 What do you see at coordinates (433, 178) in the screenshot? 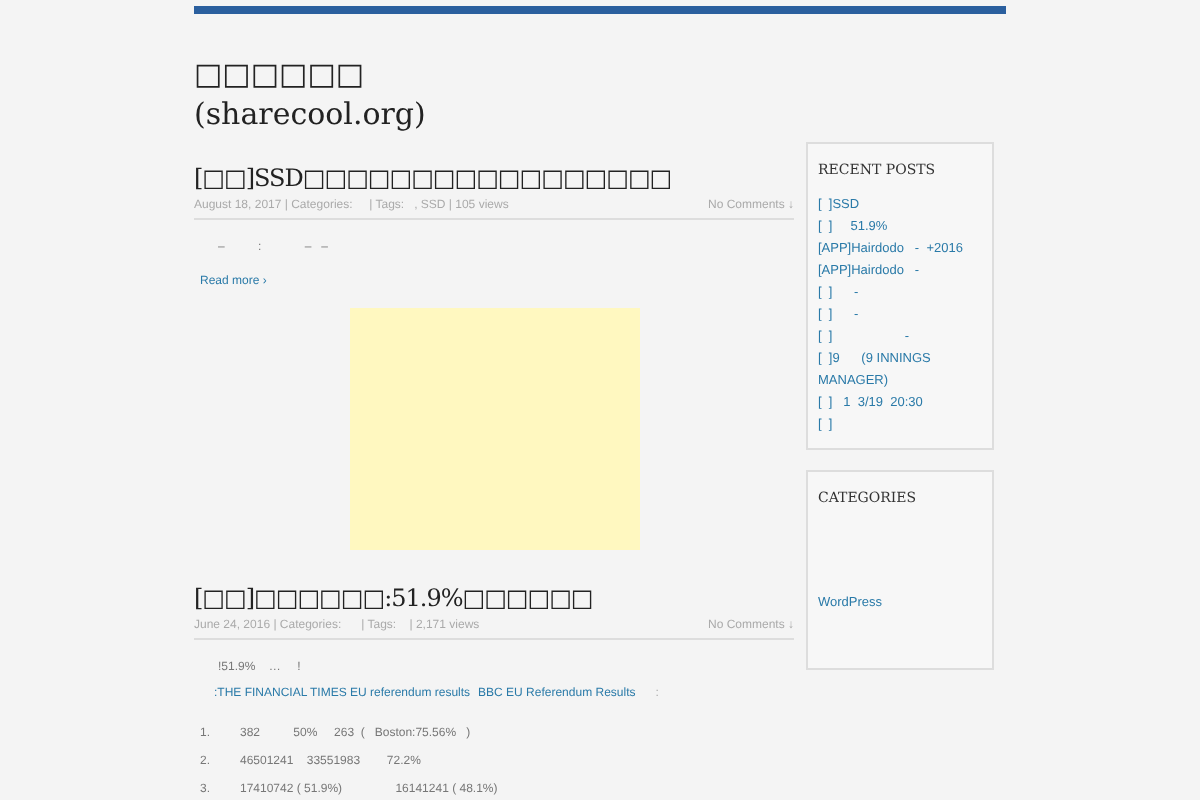
I see `post-title: [□□]SSD□□□□□□□□□□□□□□□□□` at bounding box center [433, 178].